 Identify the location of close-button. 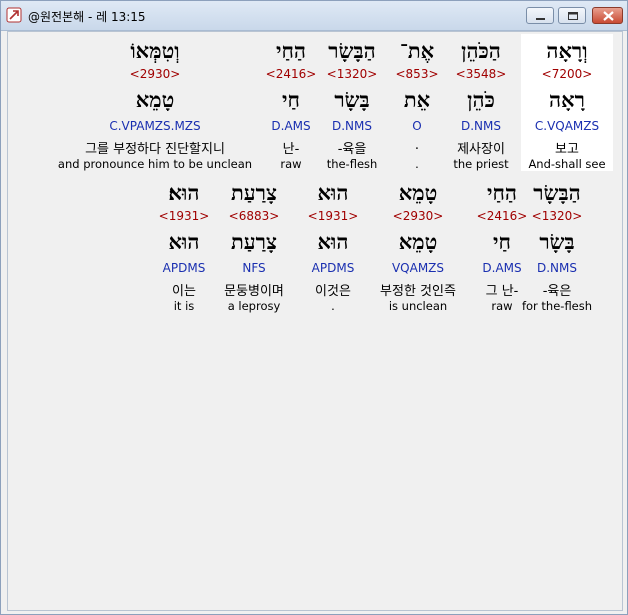
(607, 15).